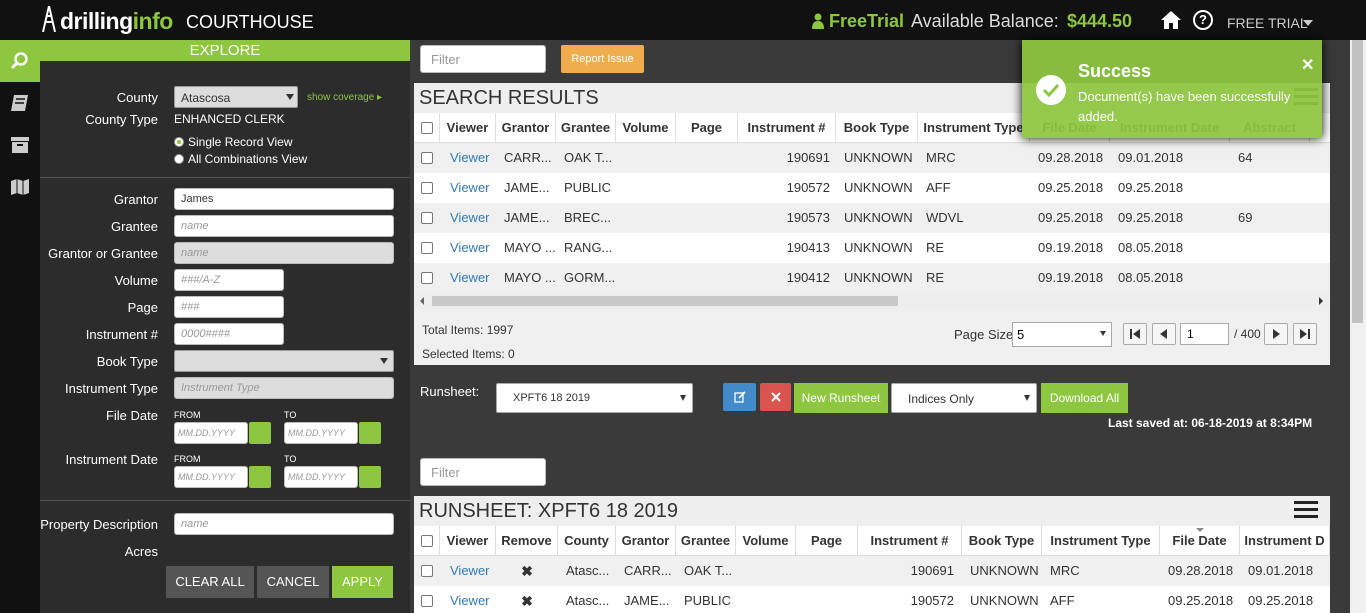  Describe the element at coordinates (210, 582) in the screenshot. I see `clear-all-button: CLEAR ALL` at that location.